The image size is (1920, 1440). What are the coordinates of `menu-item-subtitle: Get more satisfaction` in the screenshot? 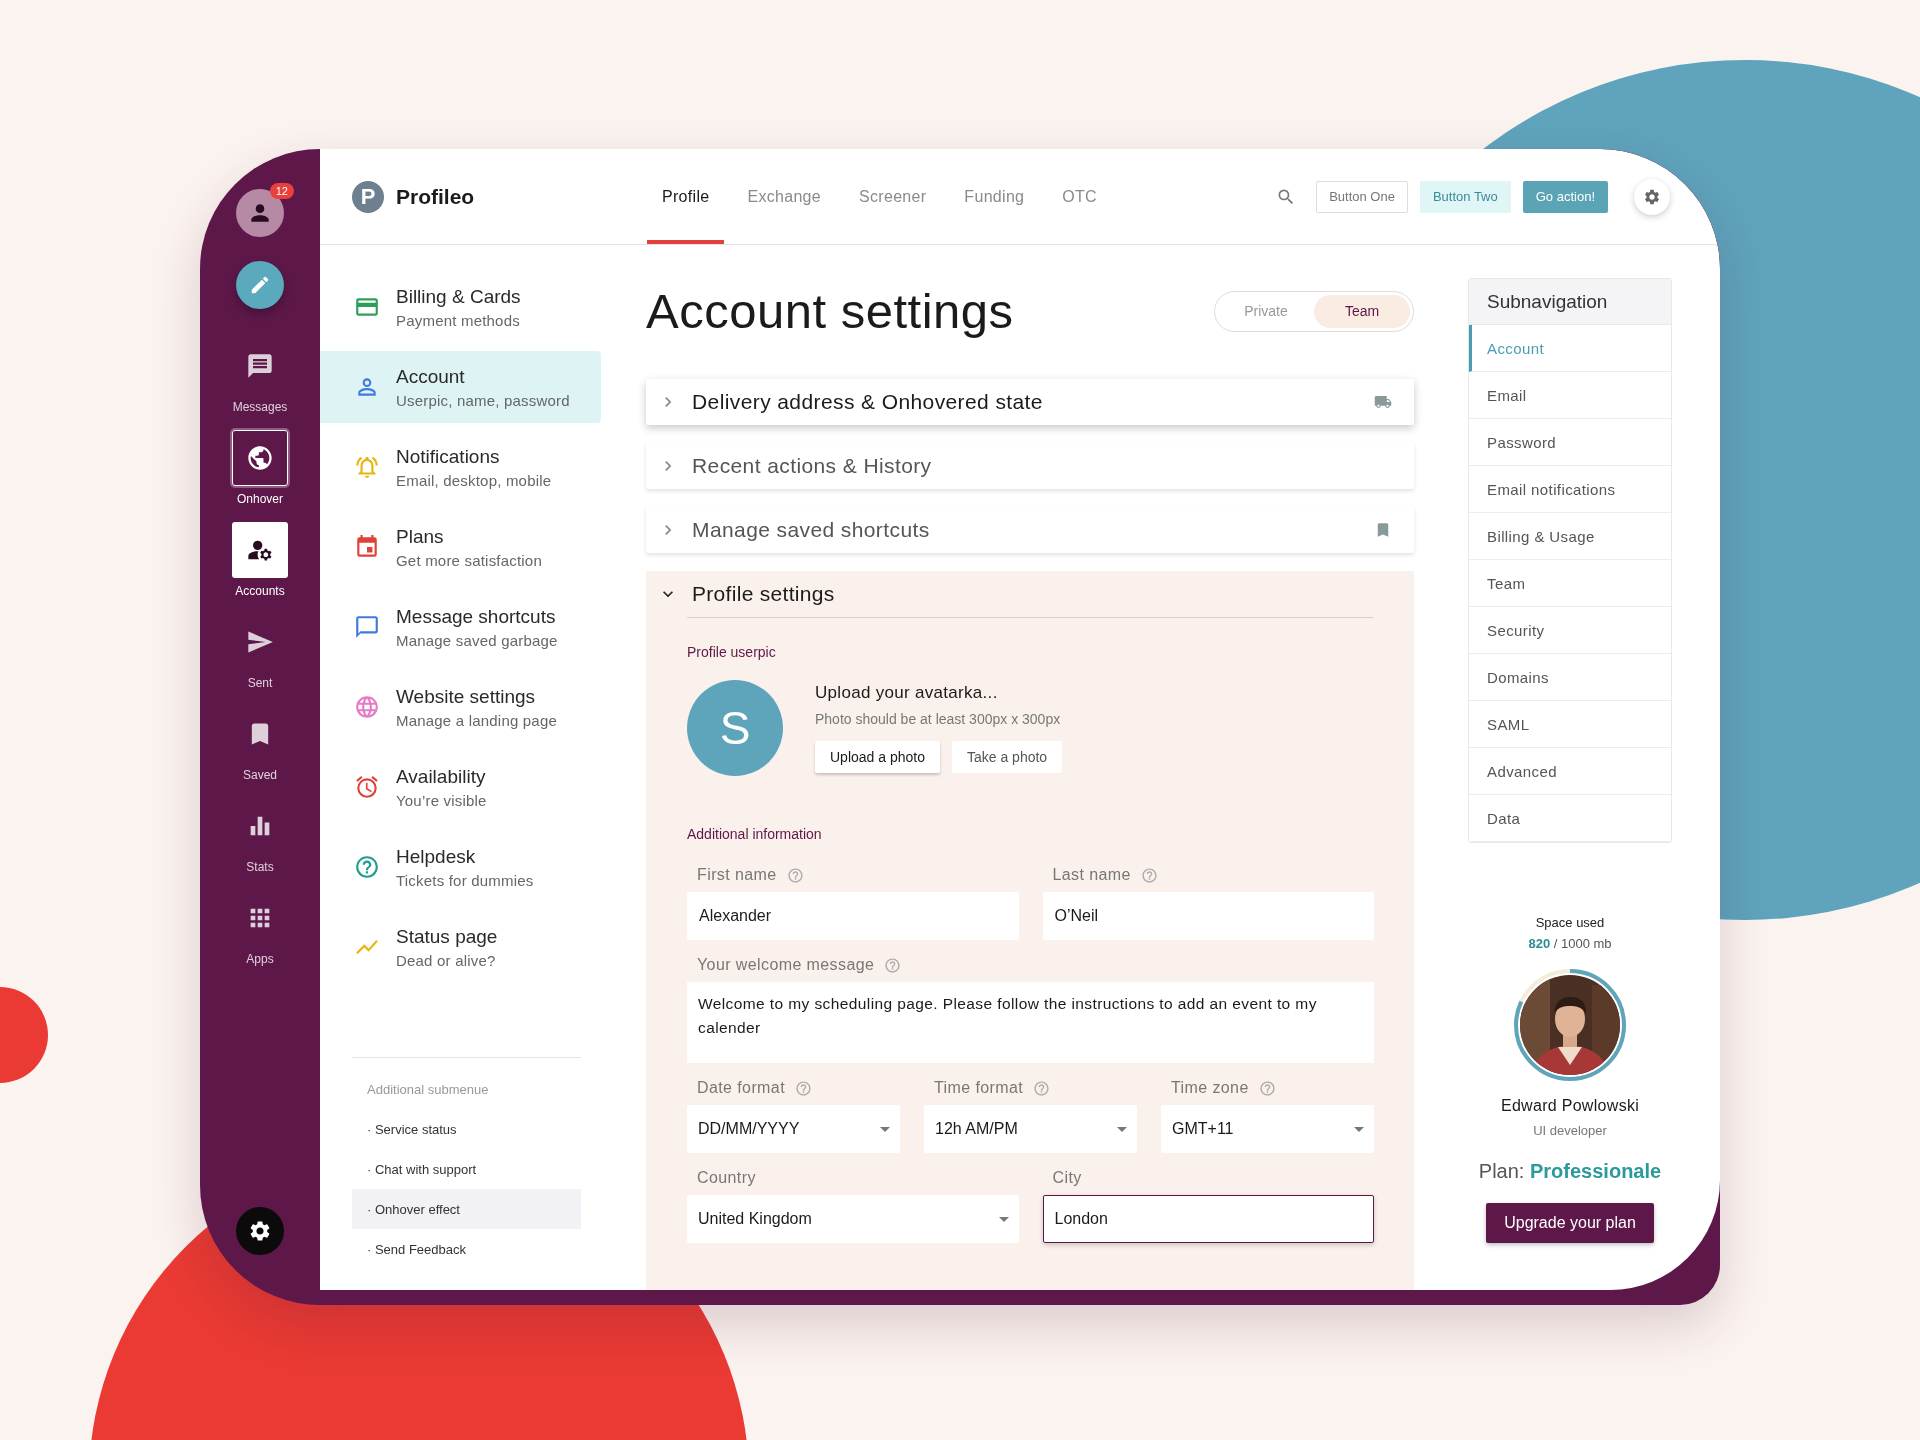 It's located at (469, 560).